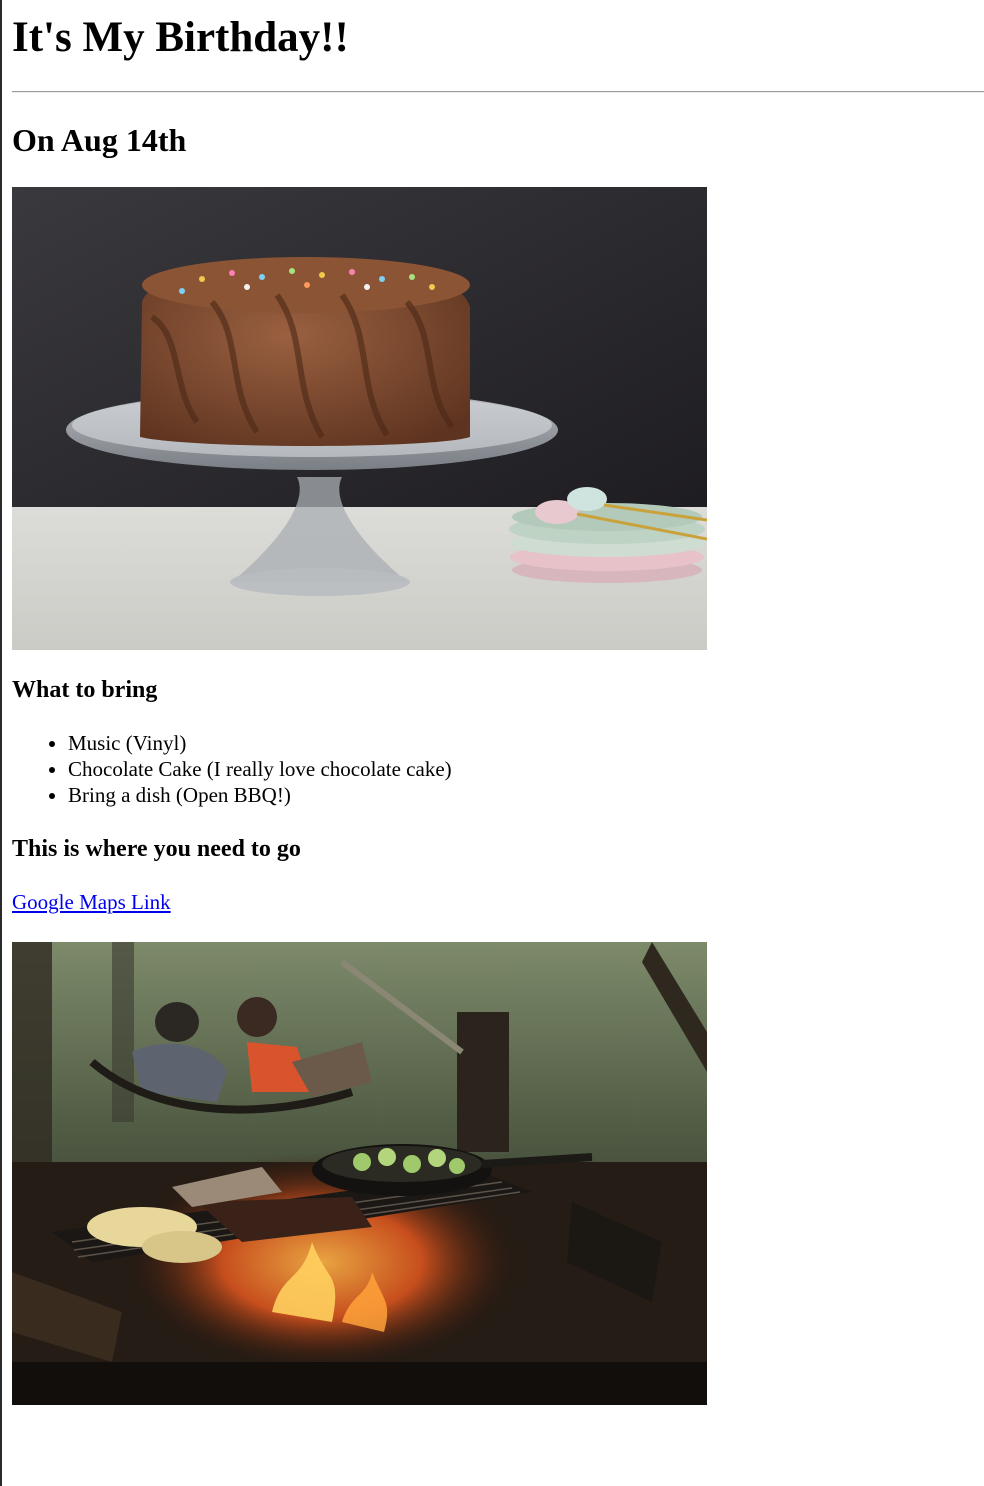  I want to click on list-item: Bring a dish (Open BBQ!), so click(260, 795).